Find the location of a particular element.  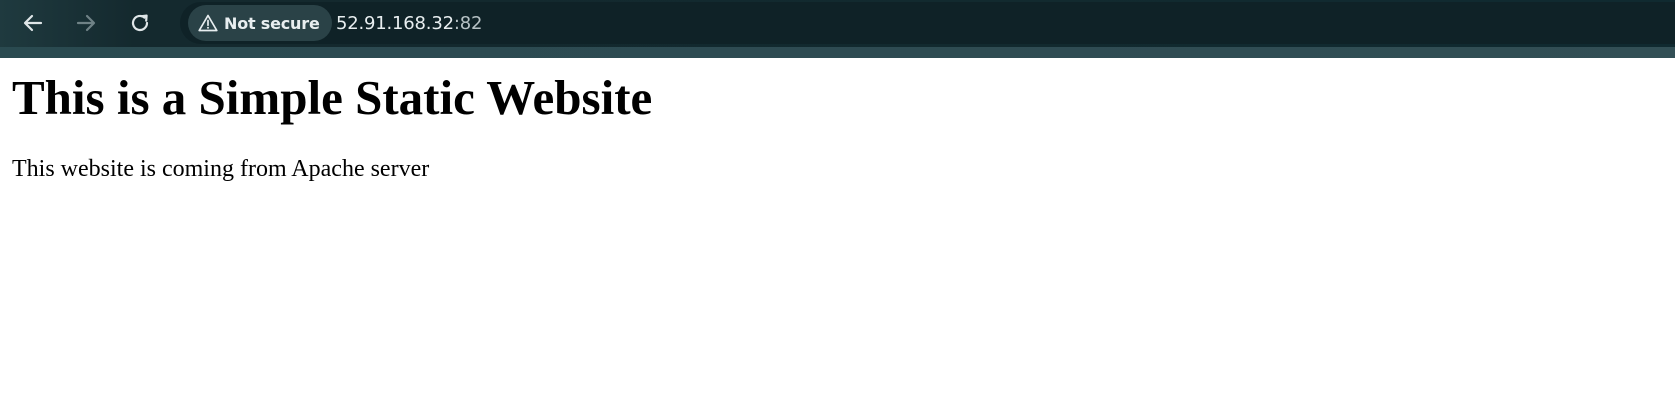

reload-button is located at coordinates (140, 23).